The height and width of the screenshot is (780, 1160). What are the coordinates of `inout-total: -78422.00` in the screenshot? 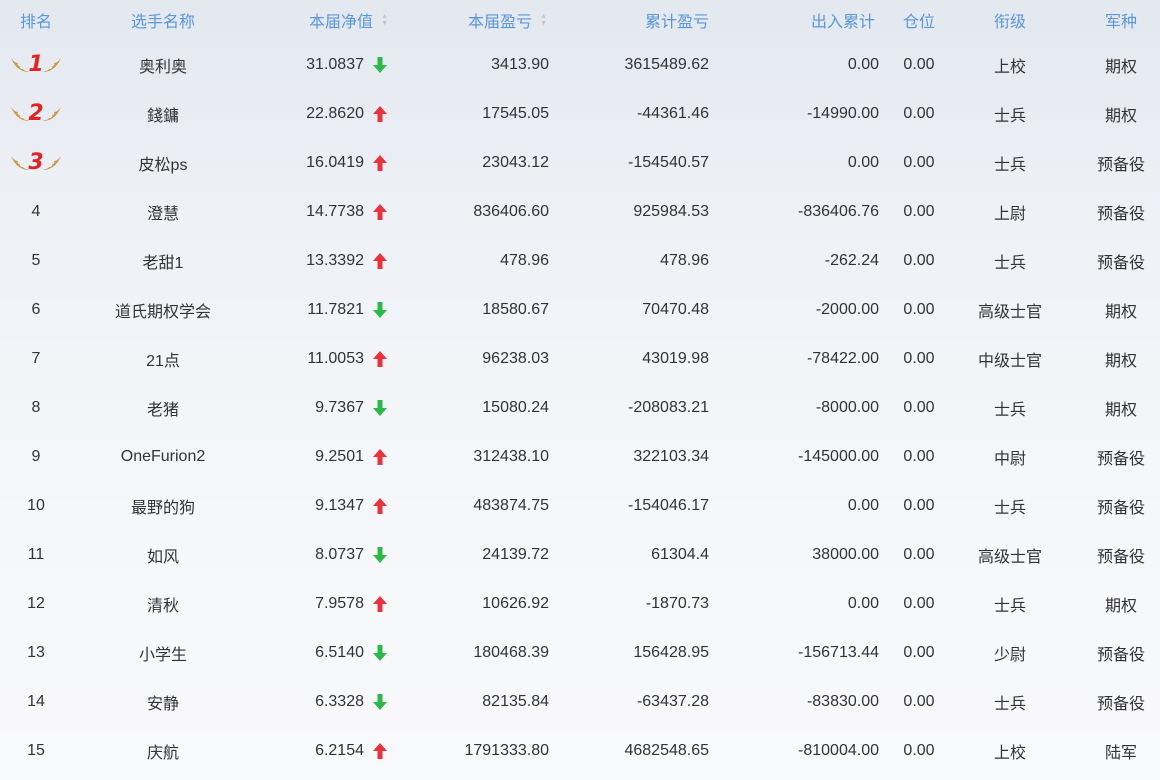 It's located at (842, 358).